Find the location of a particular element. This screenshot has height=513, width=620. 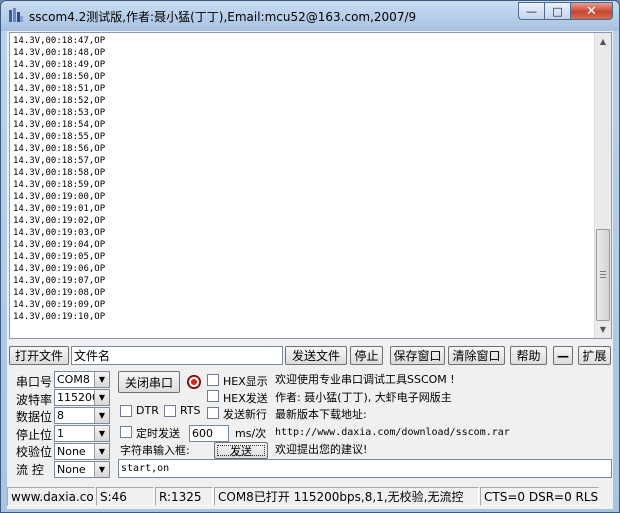

collapse-button: — is located at coordinates (563, 355).